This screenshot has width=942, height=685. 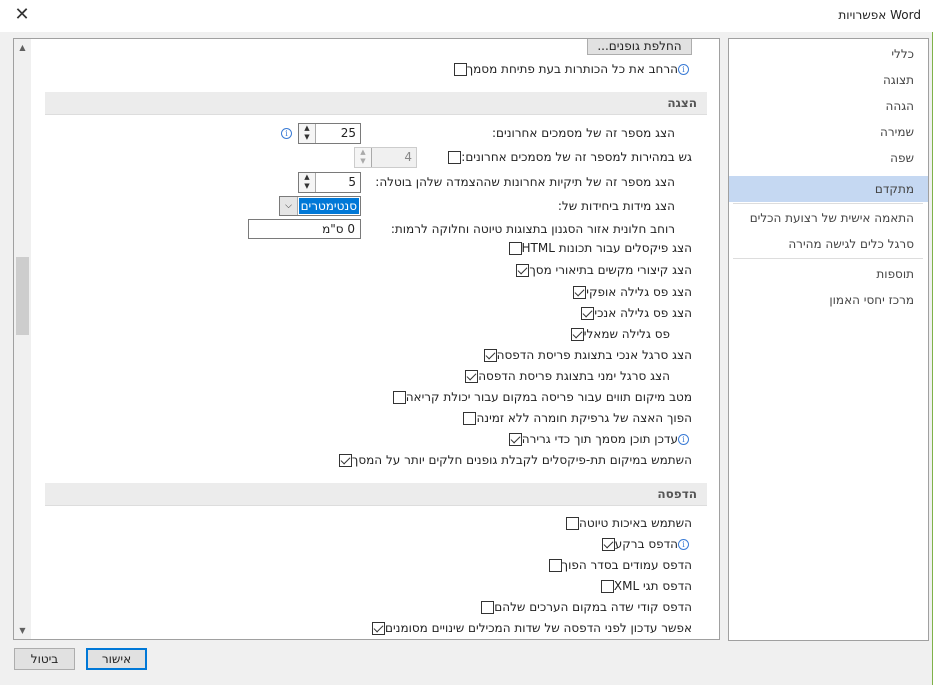 What do you see at coordinates (828, 158) in the screenshot?
I see `sidebar-item: שפה` at bounding box center [828, 158].